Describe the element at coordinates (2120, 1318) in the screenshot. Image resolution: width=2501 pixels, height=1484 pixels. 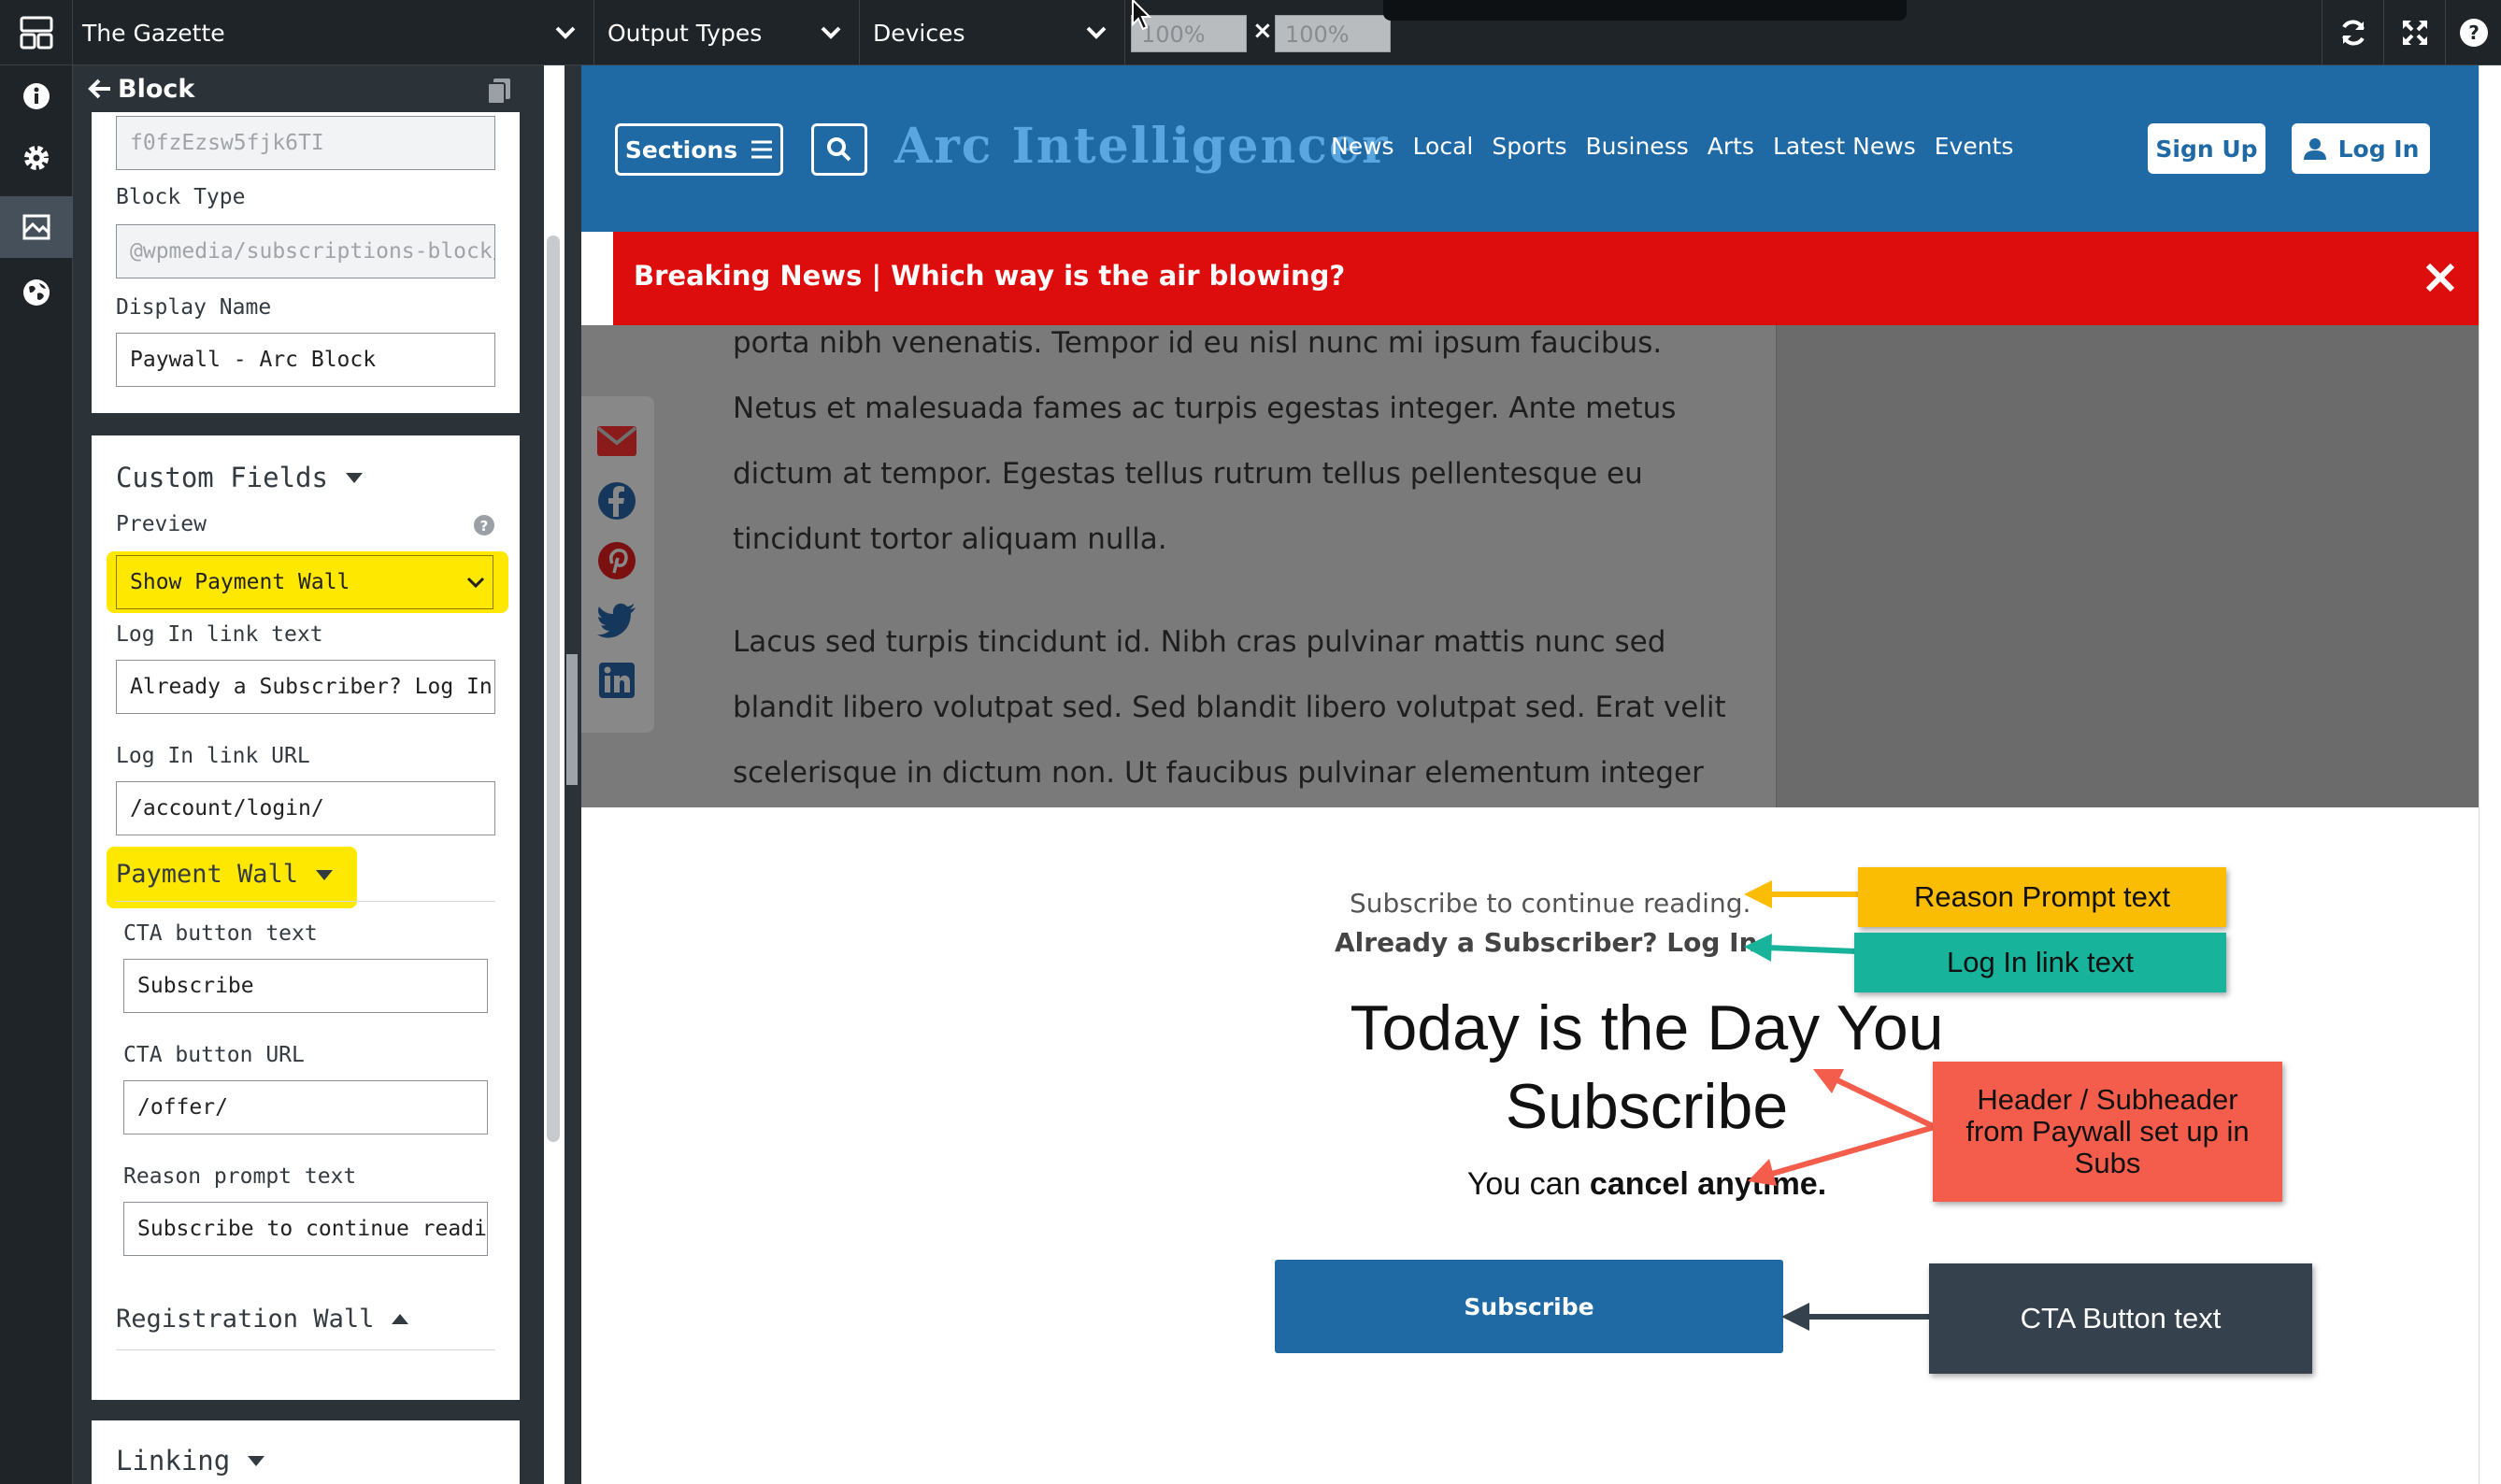
I see `annotation-cta-button: CTA Button text` at that location.